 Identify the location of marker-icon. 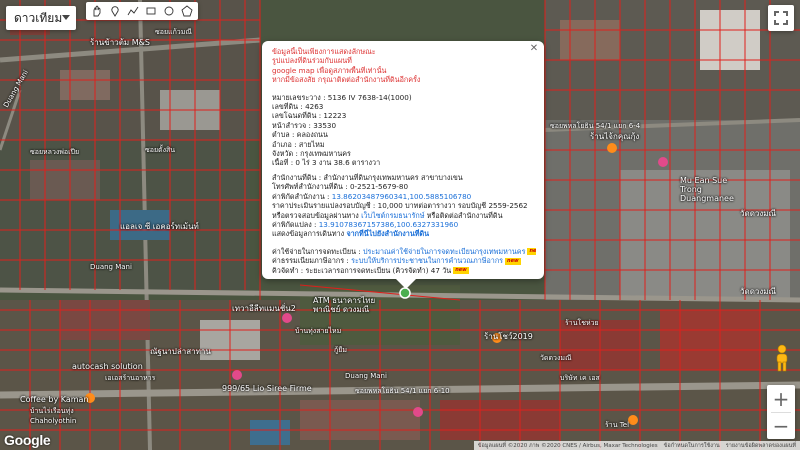
(115, 11).